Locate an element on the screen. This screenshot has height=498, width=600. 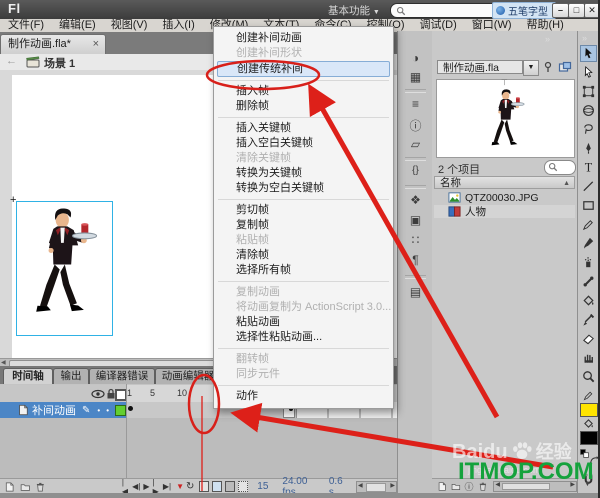
layer-row: 补间动画 ✎ • • is located at coordinates (63, 410).